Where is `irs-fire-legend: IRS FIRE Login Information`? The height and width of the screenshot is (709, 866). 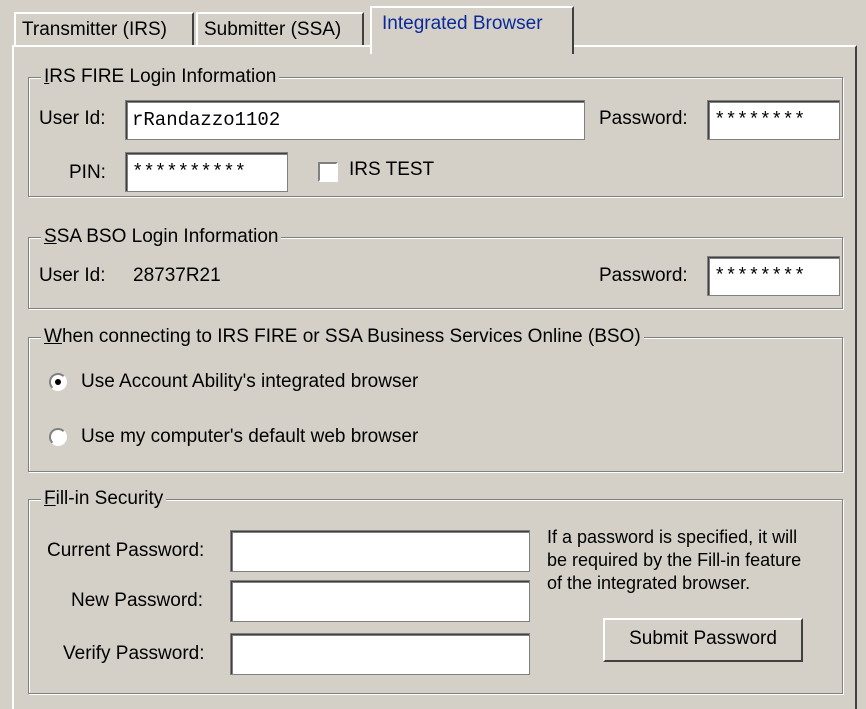 irs-fire-legend: IRS FIRE Login Information is located at coordinates (160, 77).